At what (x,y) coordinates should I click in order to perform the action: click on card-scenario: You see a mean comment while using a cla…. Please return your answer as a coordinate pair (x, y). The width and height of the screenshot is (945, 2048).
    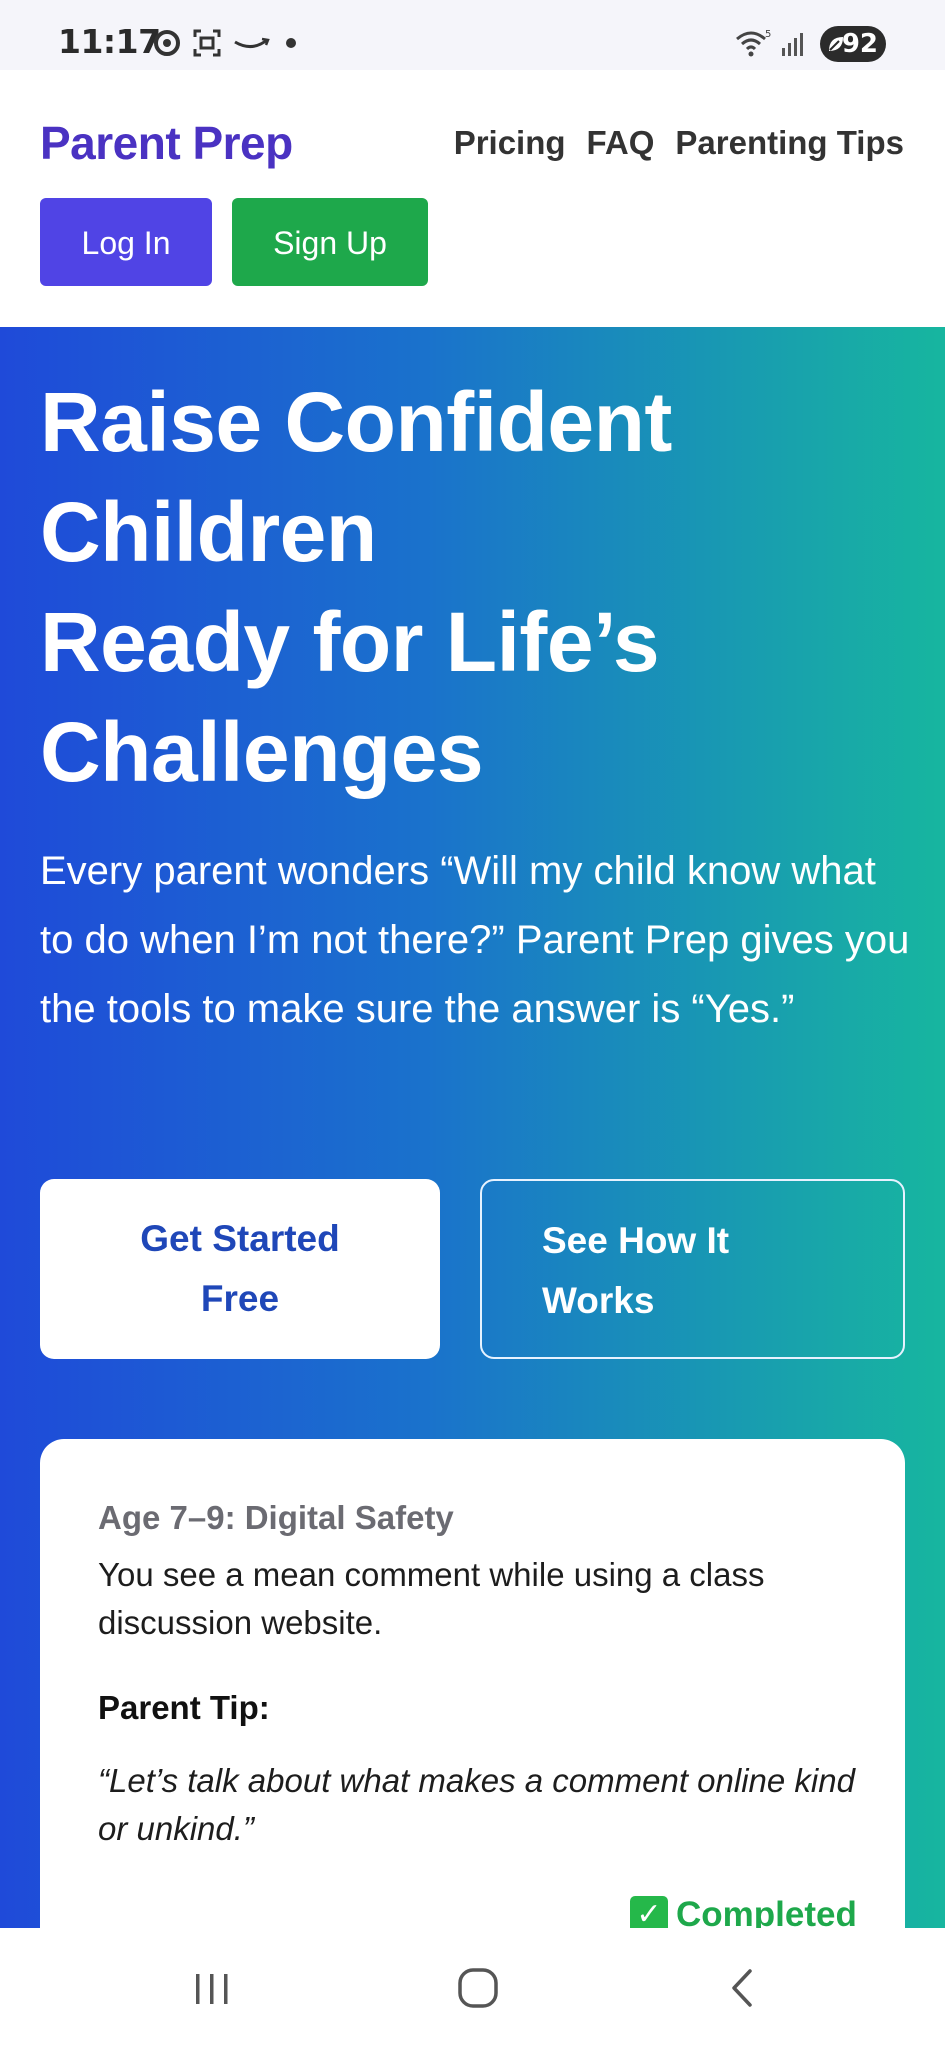
    Looking at the image, I should click on (431, 1598).